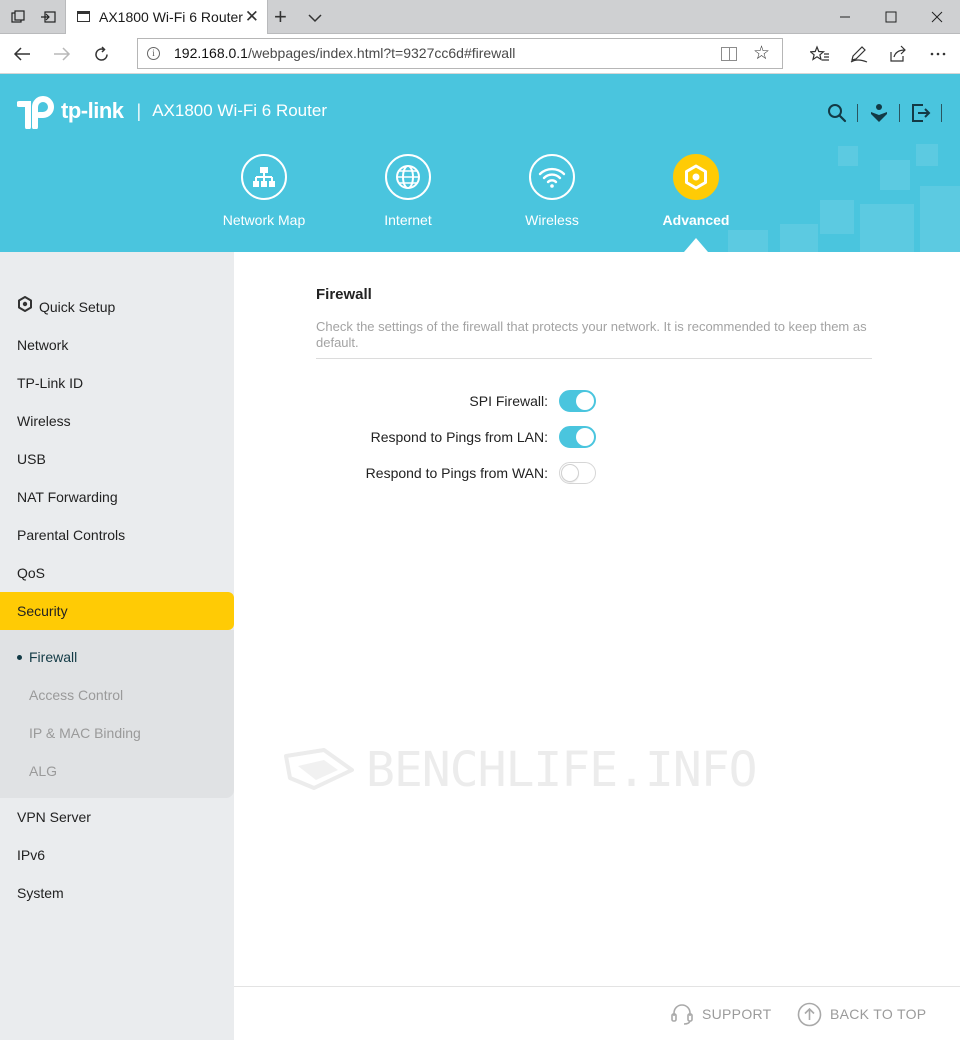 The image size is (960, 1040). Describe the element at coordinates (117, 459) in the screenshot. I see `sidebar-item-usb: USB` at that location.